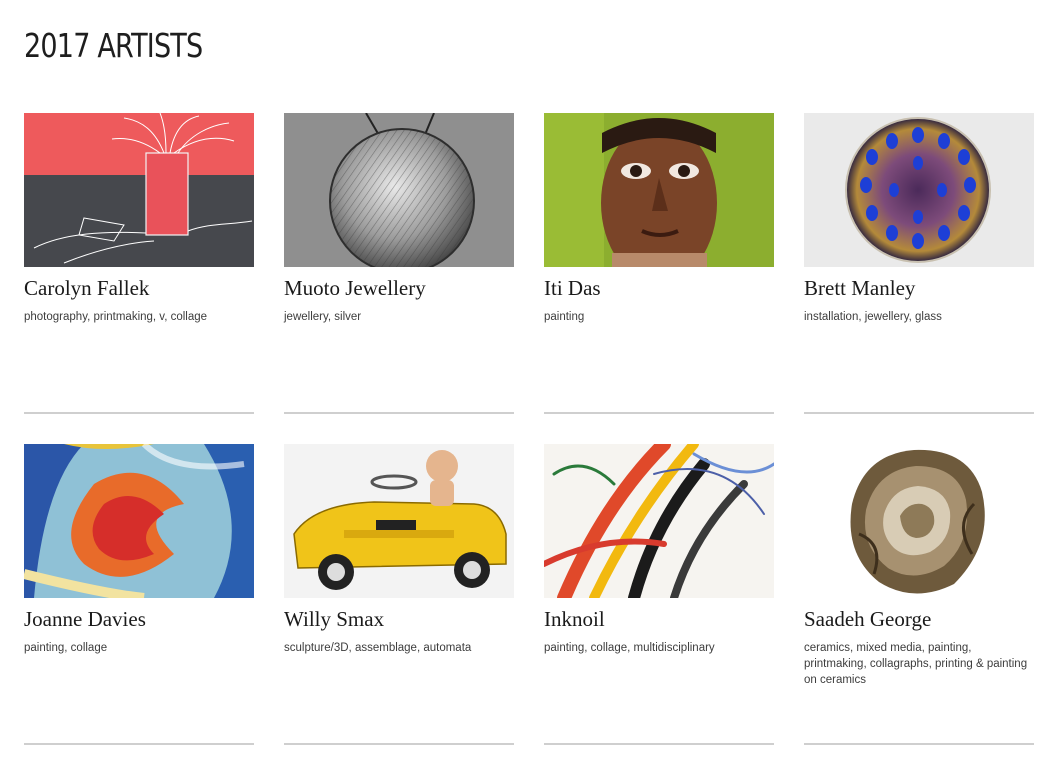 This screenshot has height=762, width=1055. Describe the element at coordinates (574, 619) in the screenshot. I see `artist-name: Inknoil` at that location.